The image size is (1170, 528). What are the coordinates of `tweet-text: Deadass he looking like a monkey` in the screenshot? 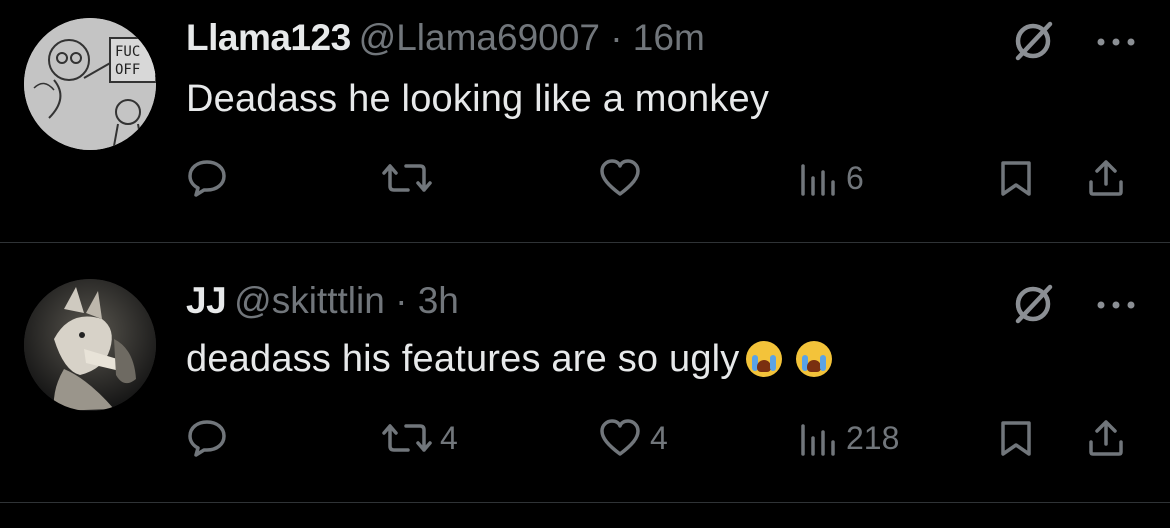 It's located at (478, 99).